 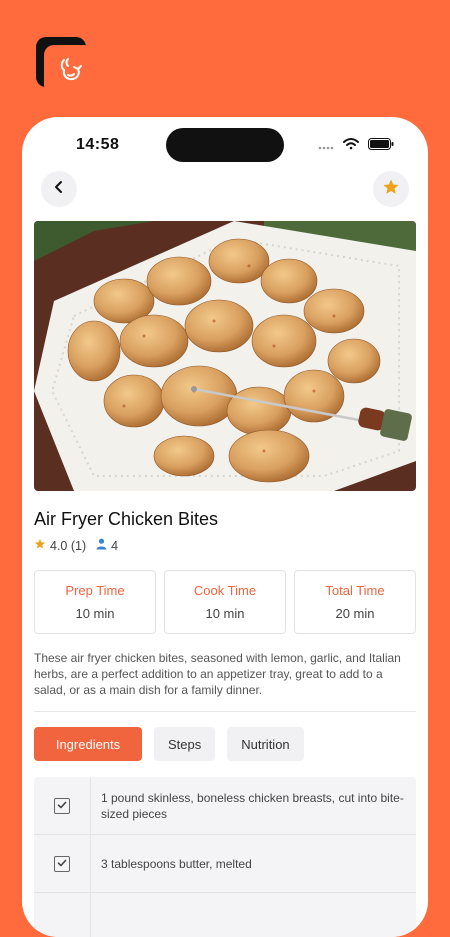 What do you see at coordinates (101, 545) in the screenshot?
I see `person-icon` at bounding box center [101, 545].